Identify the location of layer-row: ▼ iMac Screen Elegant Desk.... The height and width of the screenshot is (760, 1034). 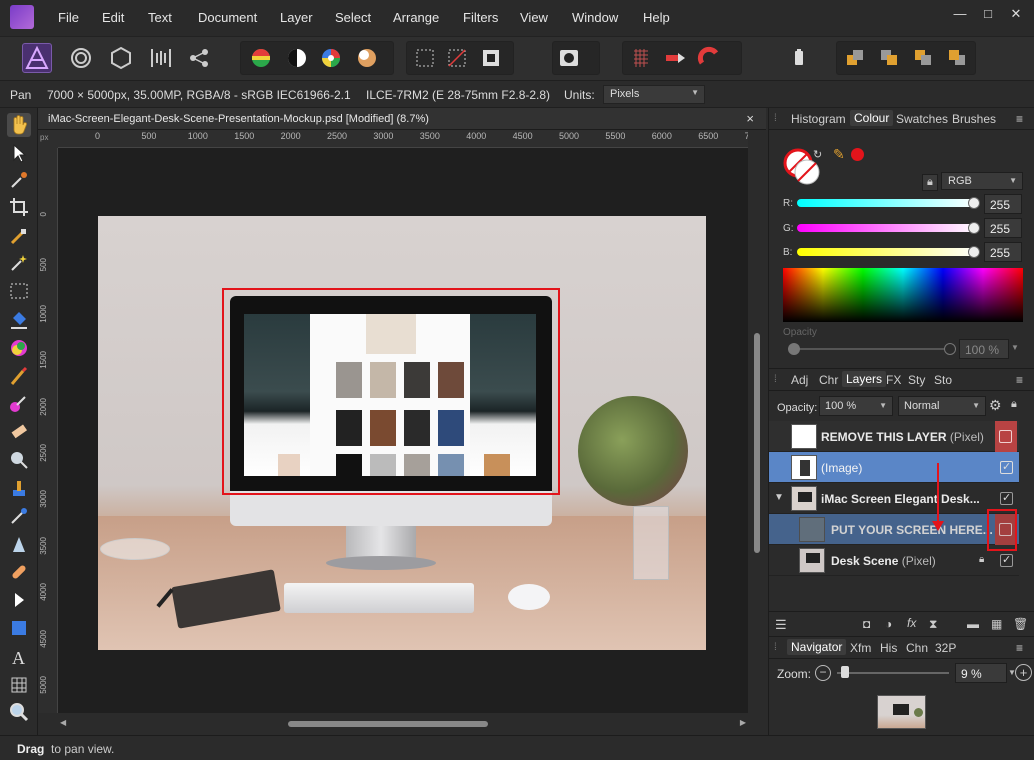
(894, 498).